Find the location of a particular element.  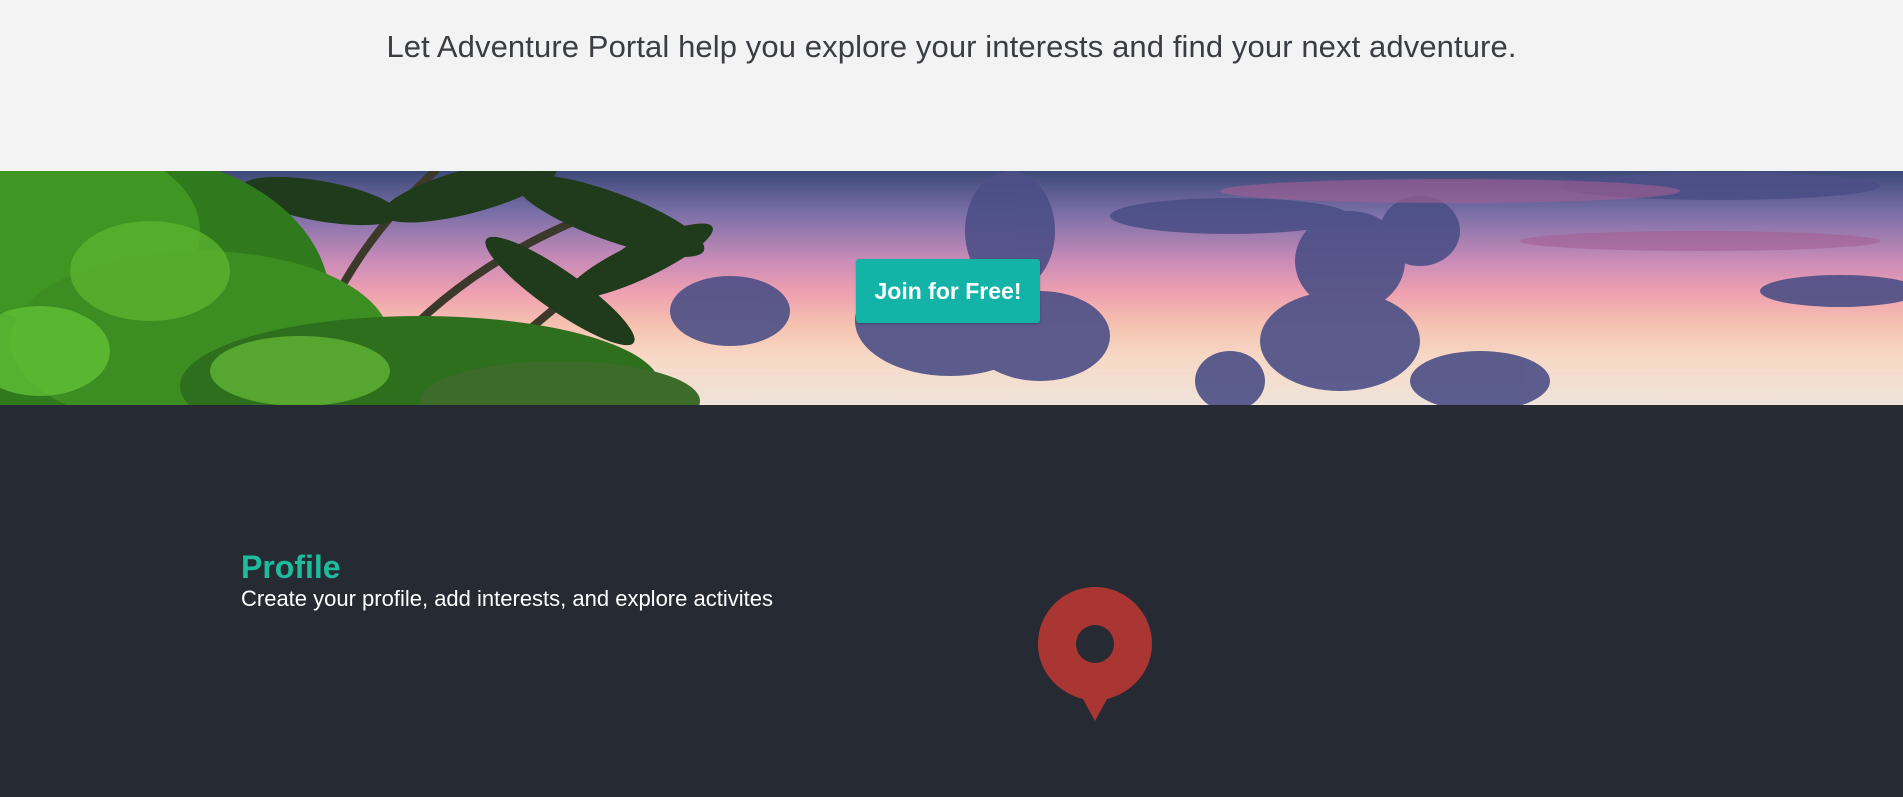

map-pin-icon is located at coordinates (1095, 654).